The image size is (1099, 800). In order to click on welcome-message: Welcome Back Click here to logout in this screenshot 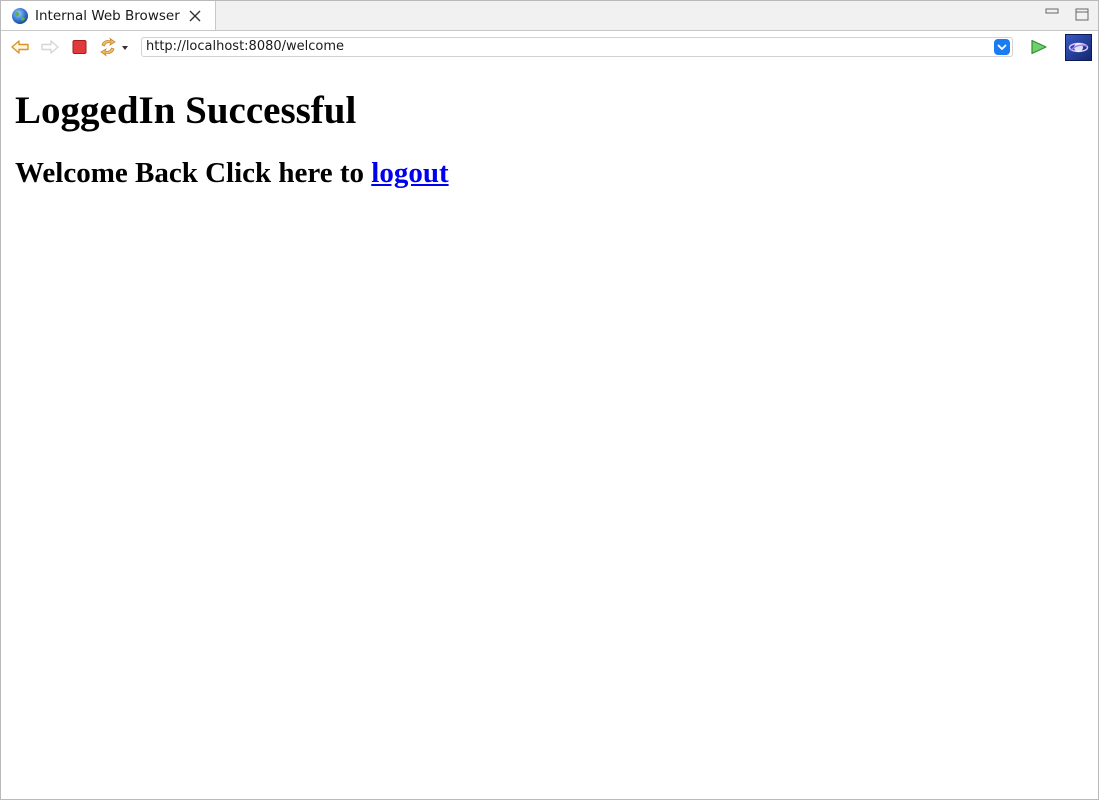, I will do `click(549, 173)`.